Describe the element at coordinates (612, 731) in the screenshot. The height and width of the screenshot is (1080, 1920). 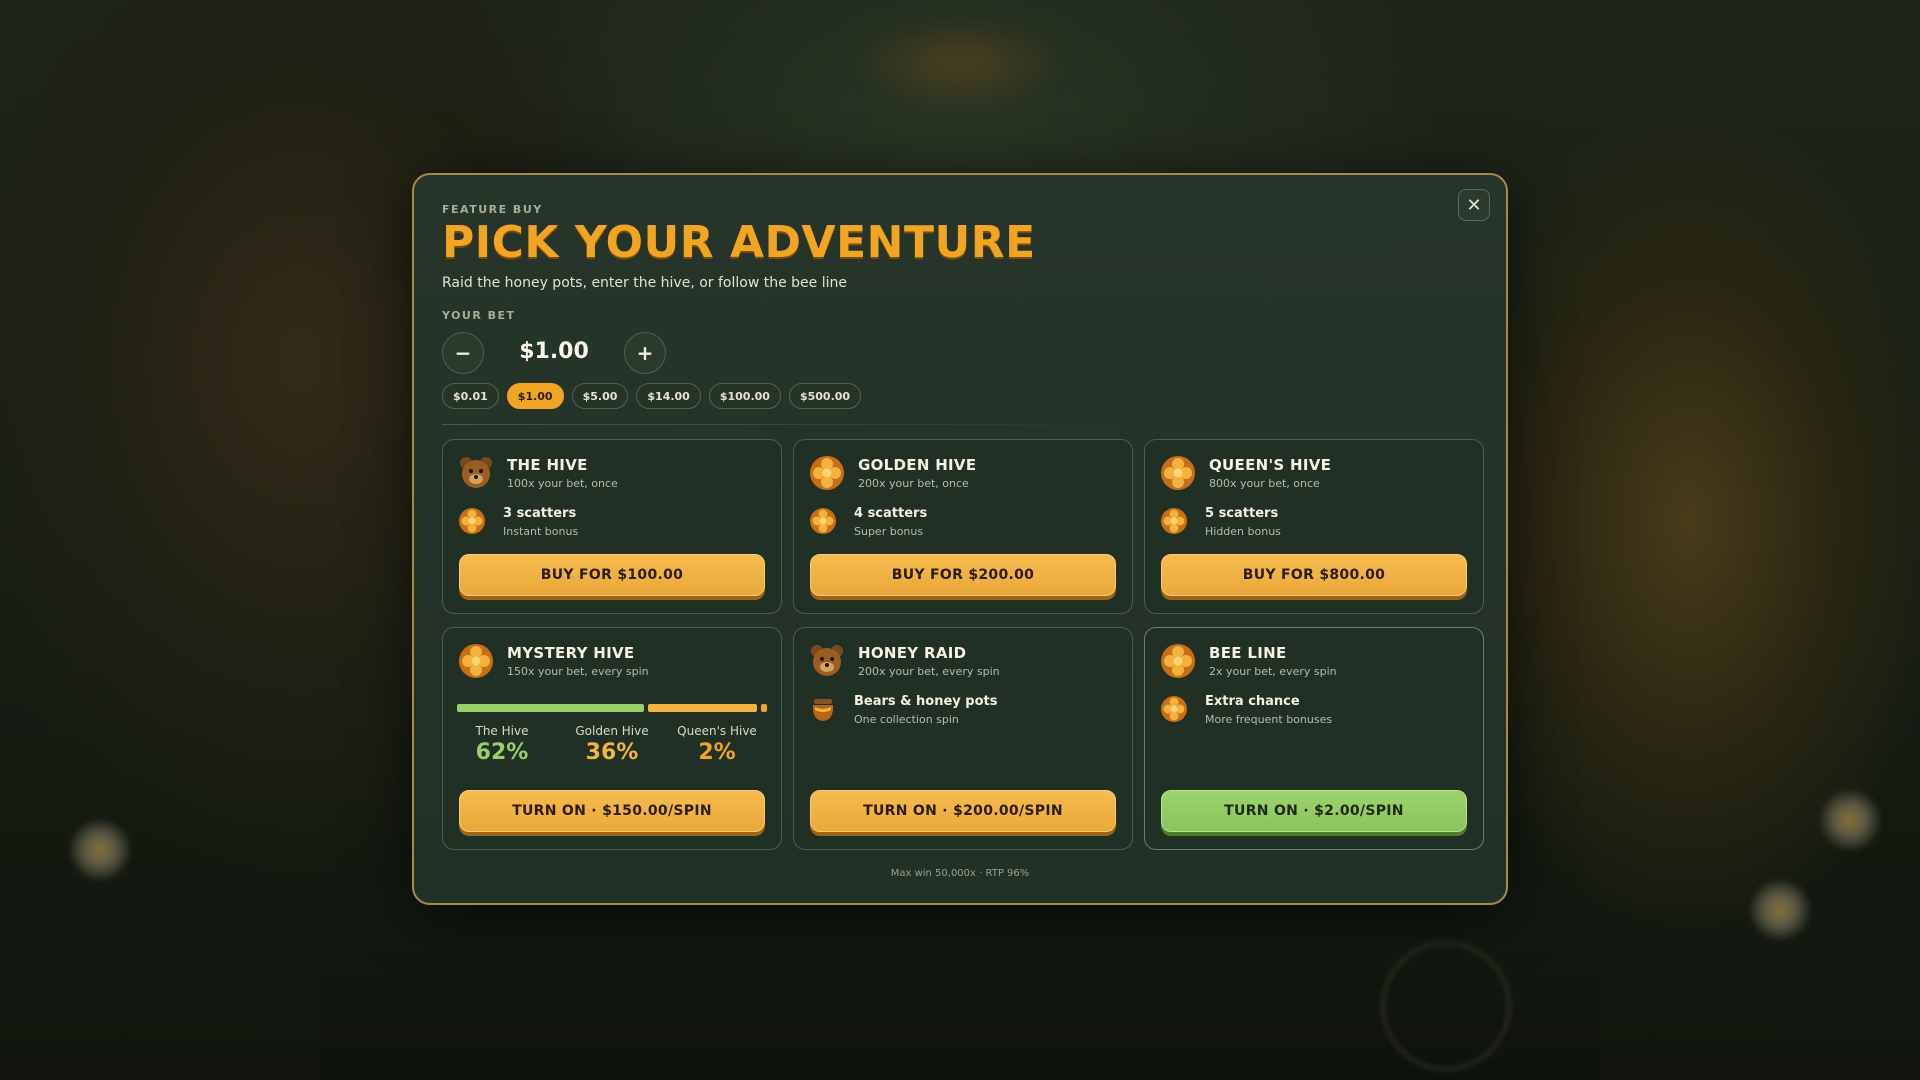
I see `odds-label: Golden Hive` at that location.